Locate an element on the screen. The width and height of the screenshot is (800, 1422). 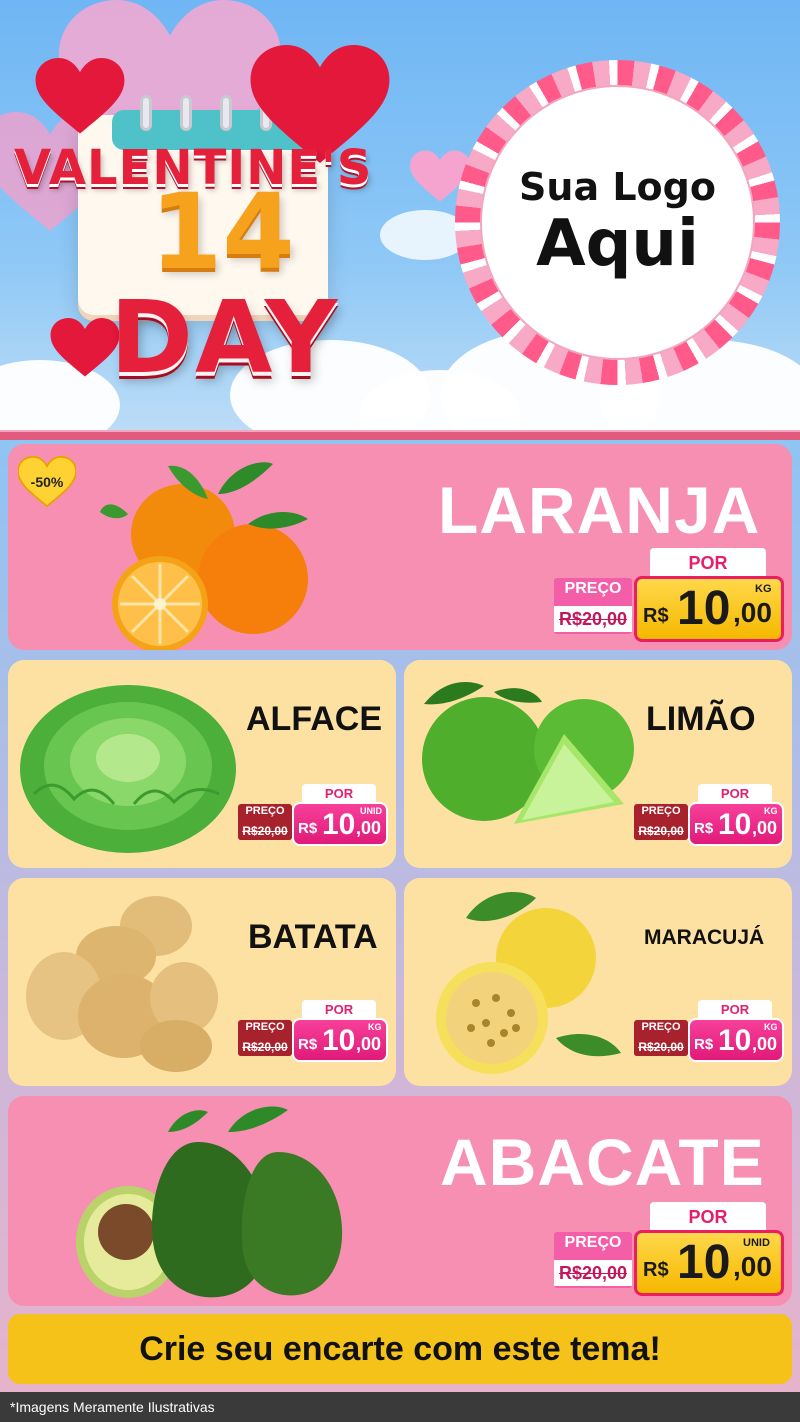
disclaimer-text: *Imagens Meramente Ilustrativas is located at coordinates (112, 1407).